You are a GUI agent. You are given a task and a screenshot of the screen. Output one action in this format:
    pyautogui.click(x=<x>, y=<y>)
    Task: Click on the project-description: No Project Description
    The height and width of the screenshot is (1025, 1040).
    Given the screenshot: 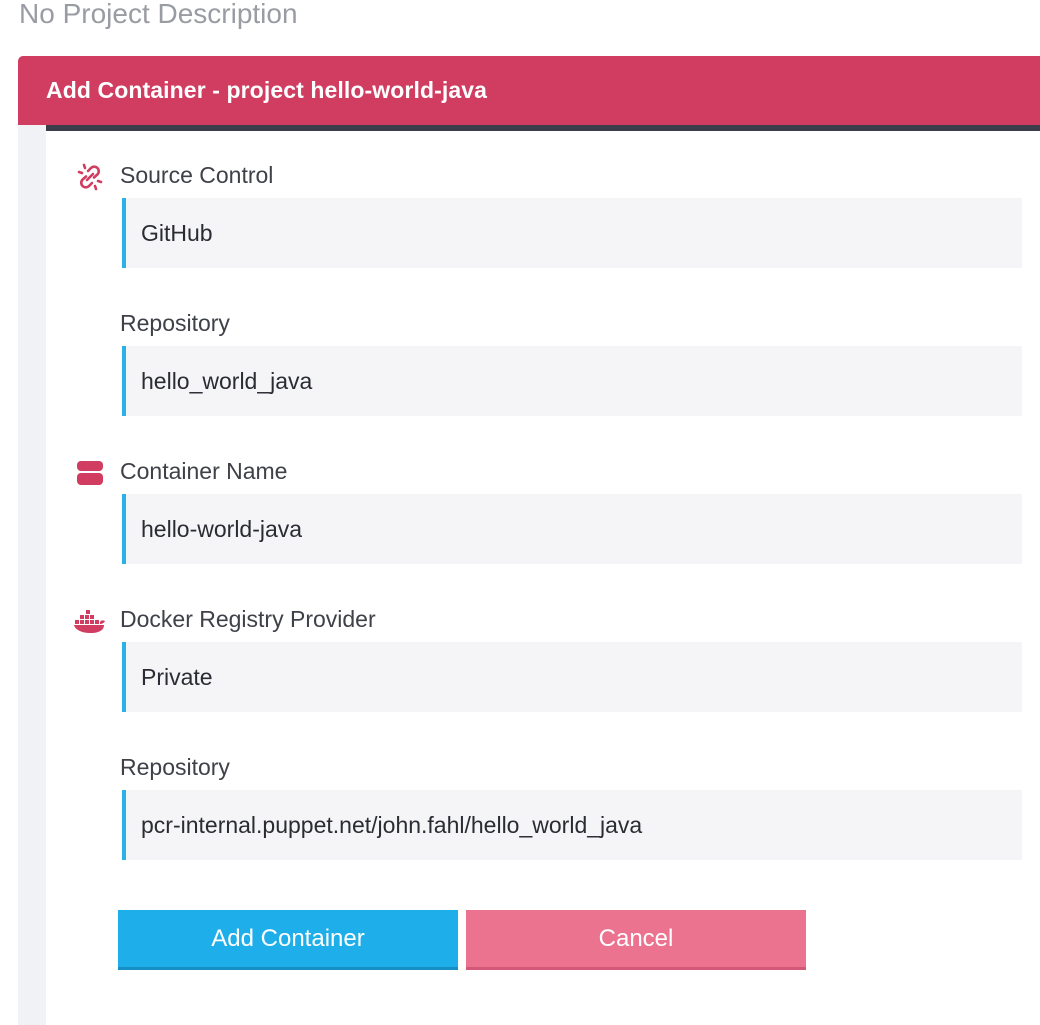 What is the action you would take?
    pyautogui.click(x=158, y=14)
    